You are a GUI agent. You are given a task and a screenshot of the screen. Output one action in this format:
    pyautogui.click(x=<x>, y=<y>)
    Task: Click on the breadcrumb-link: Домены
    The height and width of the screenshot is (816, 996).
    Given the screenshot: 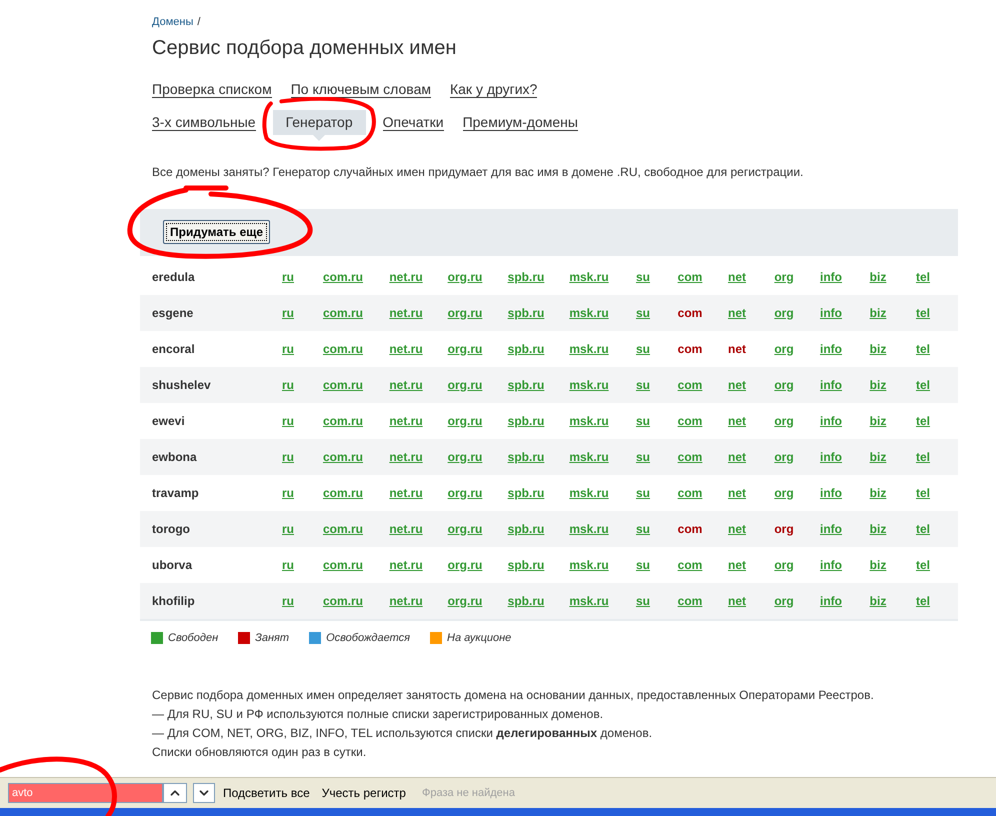 What is the action you would take?
    pyautogui.click(x=173, y=22)
    